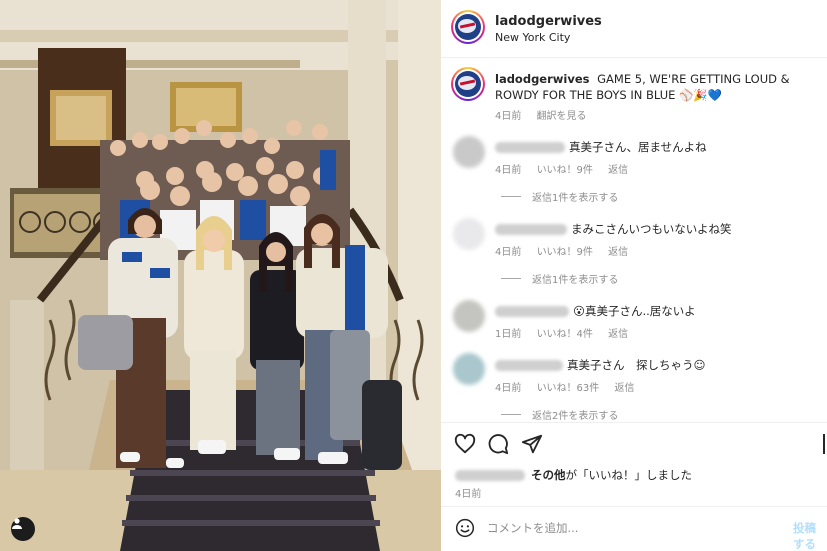 The image size is (827, 551). What do you see at coordinates (565, 334) in the screenshot?
I see `comment-likes: いいね！4件` at bounding box center [565, 334].